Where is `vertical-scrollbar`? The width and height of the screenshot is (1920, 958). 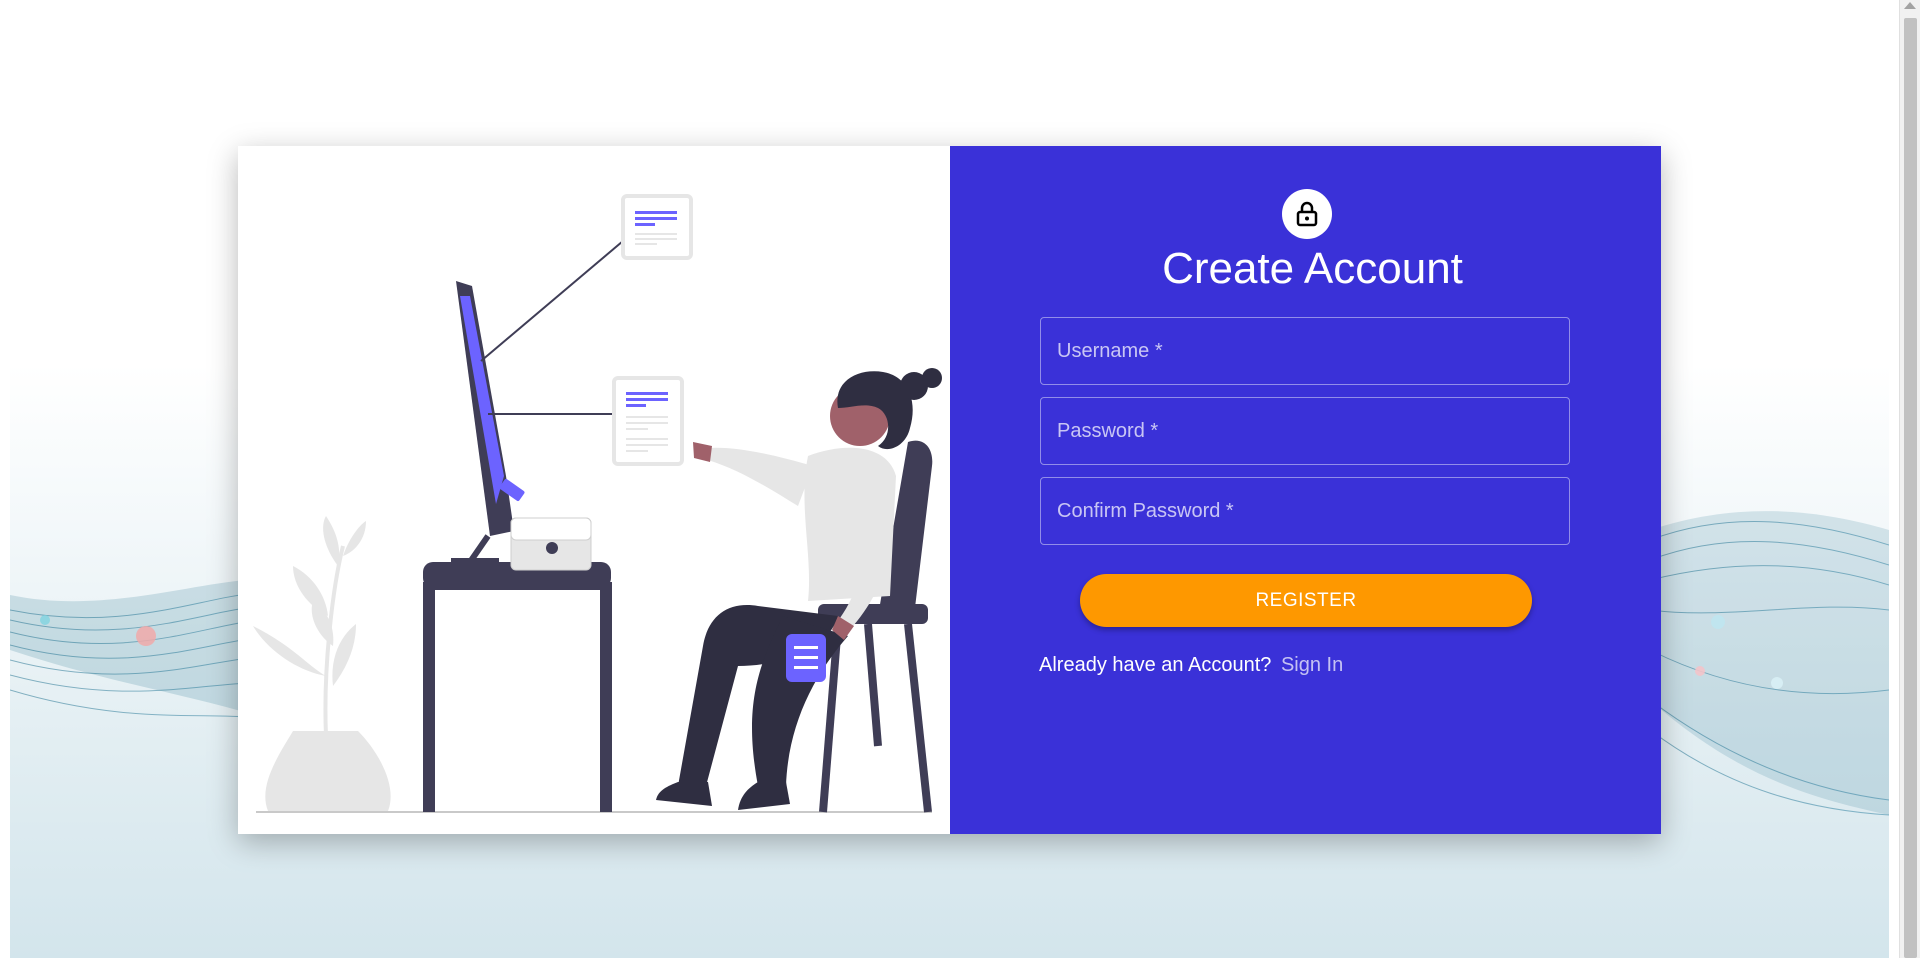
vertical-scrollbar is located at coordinates (1909, 479).